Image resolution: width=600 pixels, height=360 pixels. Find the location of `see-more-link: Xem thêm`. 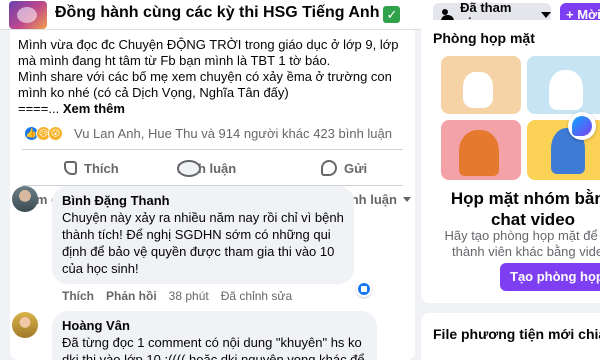

see-more-link: Xem thêm is located at coordinates (94, 108).